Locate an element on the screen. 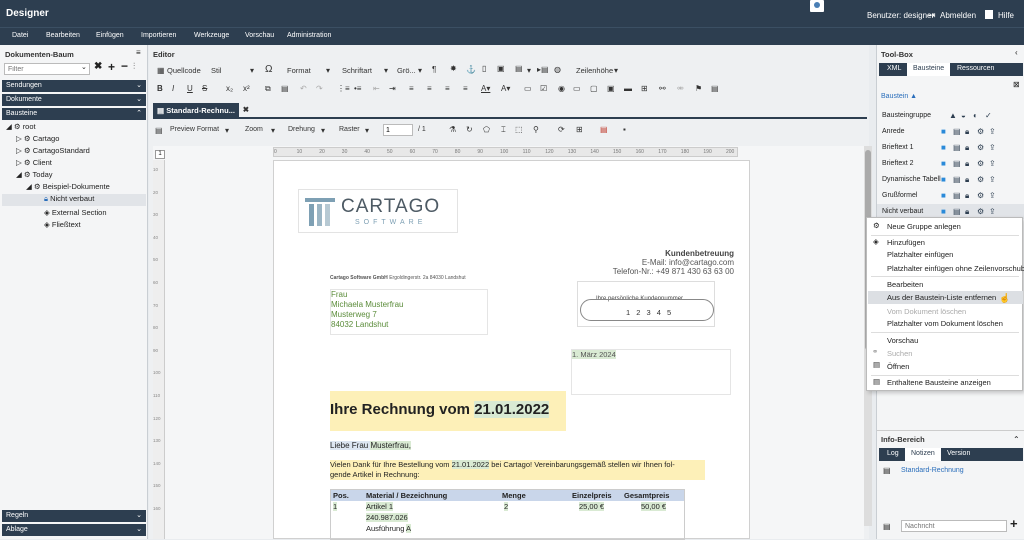 The image size is (1024, 540). pdf-icon: ▤ is located at coordinates (604, 129).